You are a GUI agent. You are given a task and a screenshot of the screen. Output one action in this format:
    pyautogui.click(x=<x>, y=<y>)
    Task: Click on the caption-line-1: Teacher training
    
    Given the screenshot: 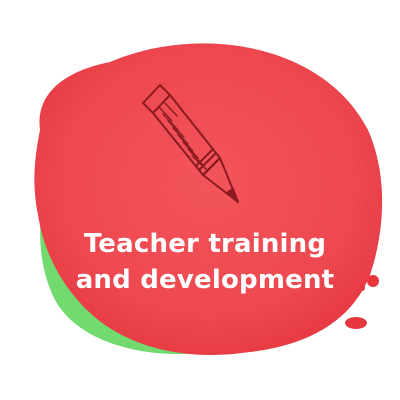 What is the action you would take?
    pyautogui.click(x=205, y=244)
    